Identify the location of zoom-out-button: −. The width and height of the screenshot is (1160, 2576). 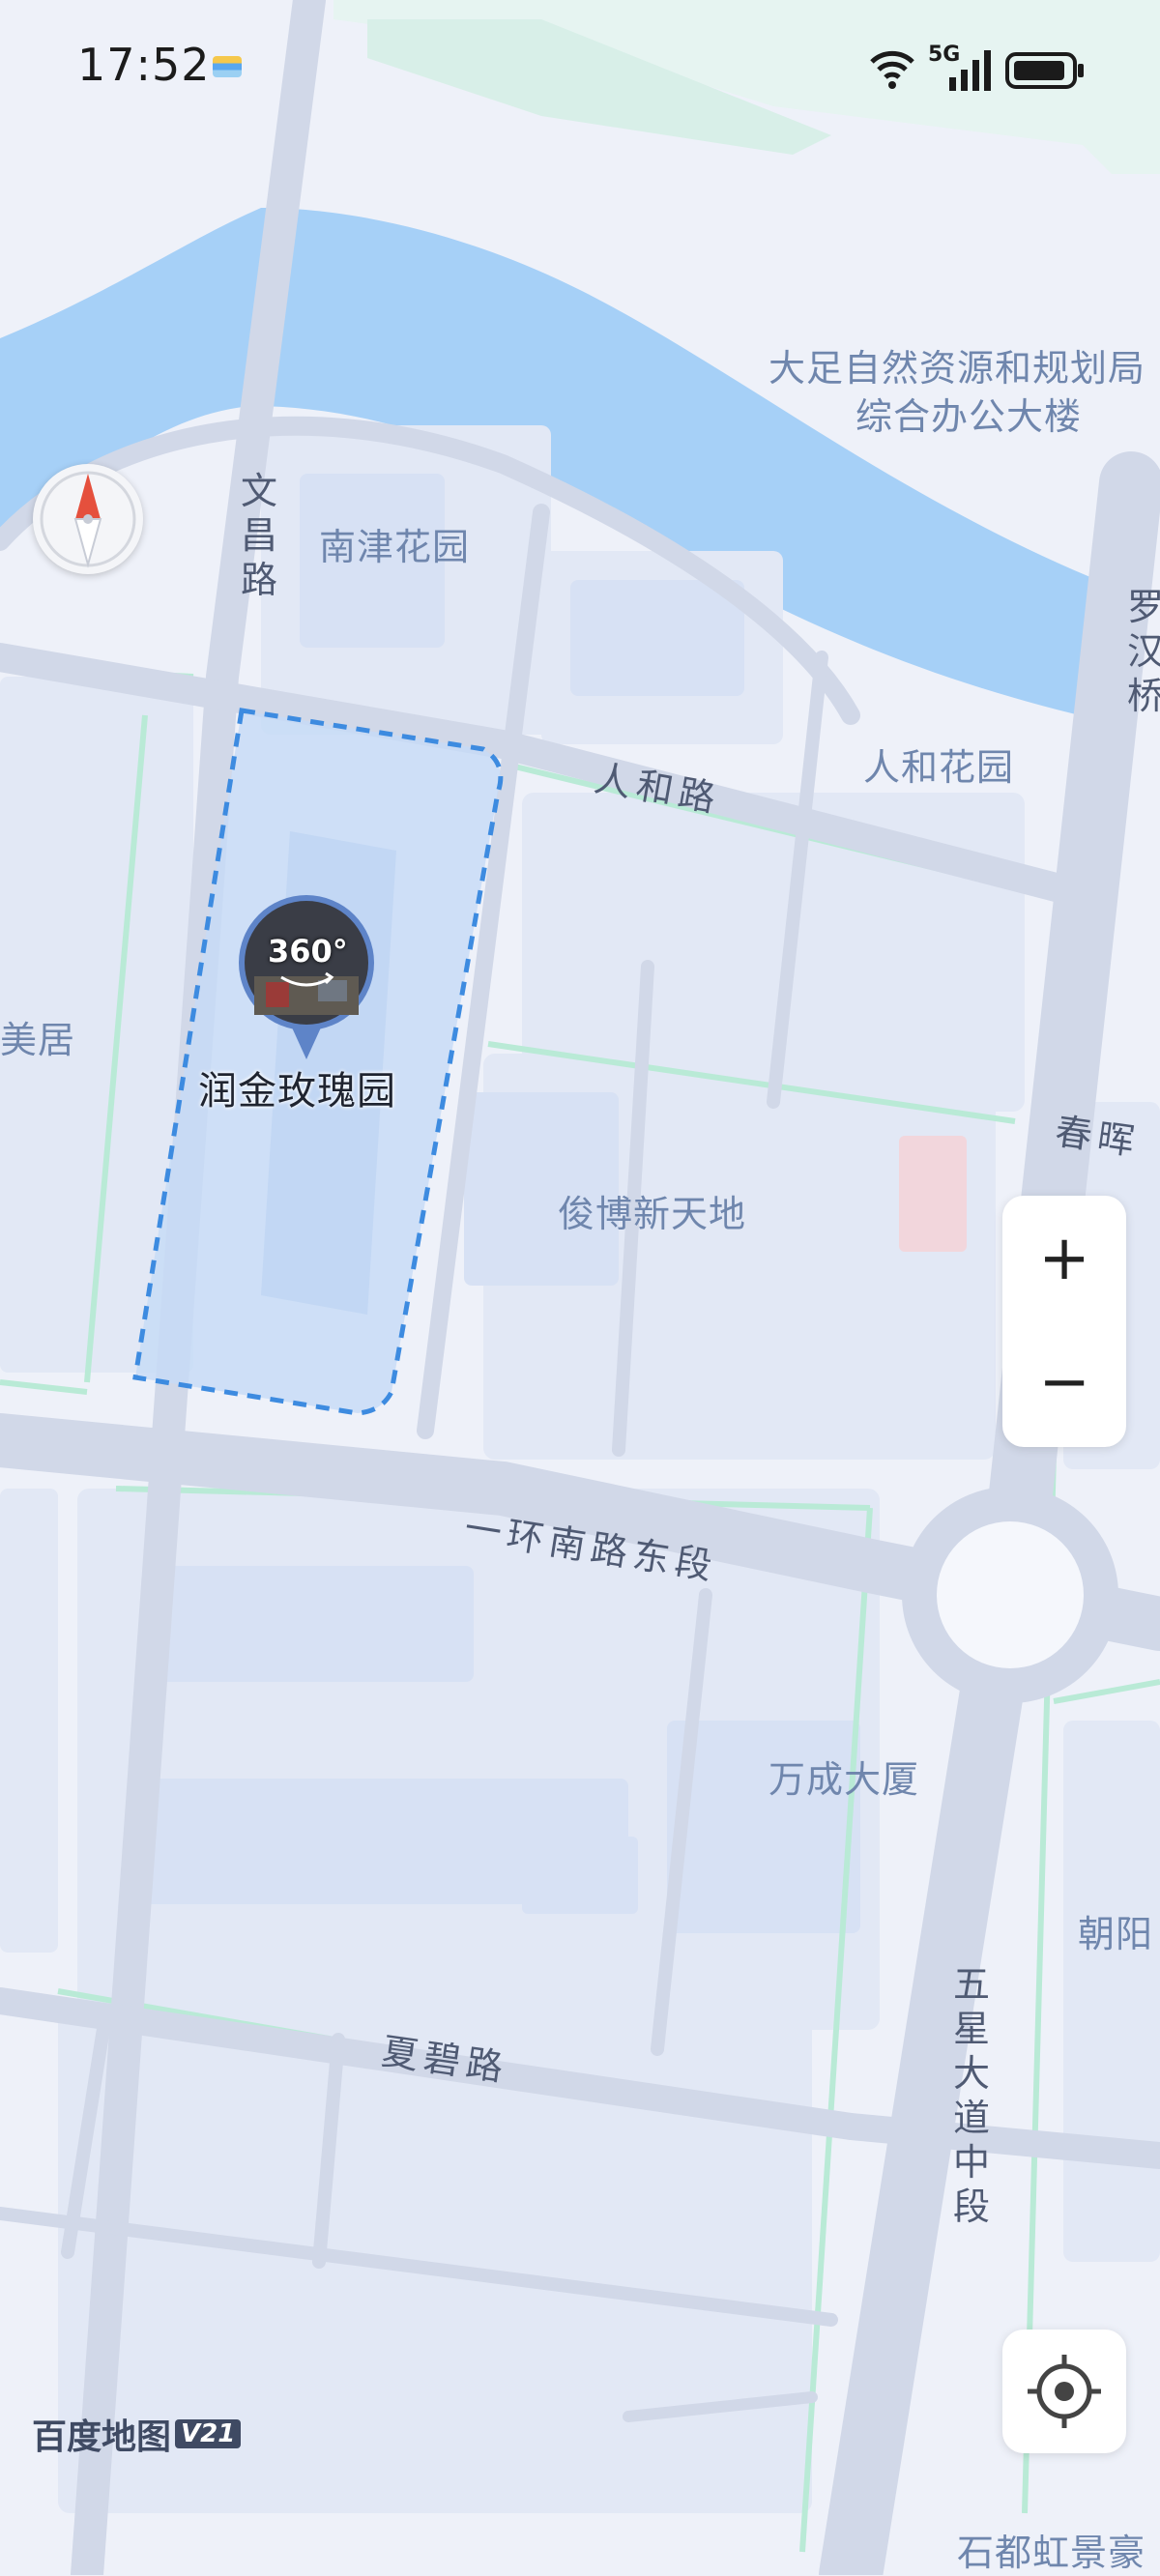
(1064, 1384).